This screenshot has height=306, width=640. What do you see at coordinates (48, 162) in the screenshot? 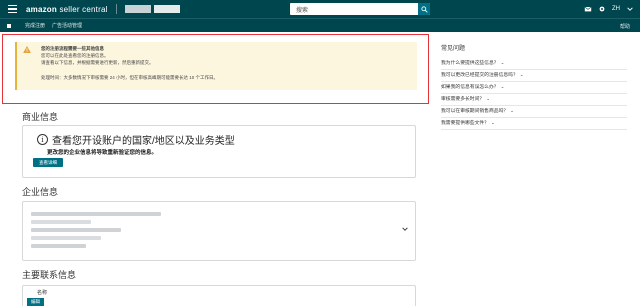
I see `view-details-button: 查看详细` at bounding box center [48, 162].